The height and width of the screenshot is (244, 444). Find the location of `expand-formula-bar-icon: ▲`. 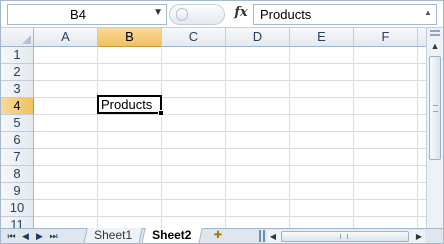

expand-formula-bar-icon: ▲ is located at coordinates (429, 13).